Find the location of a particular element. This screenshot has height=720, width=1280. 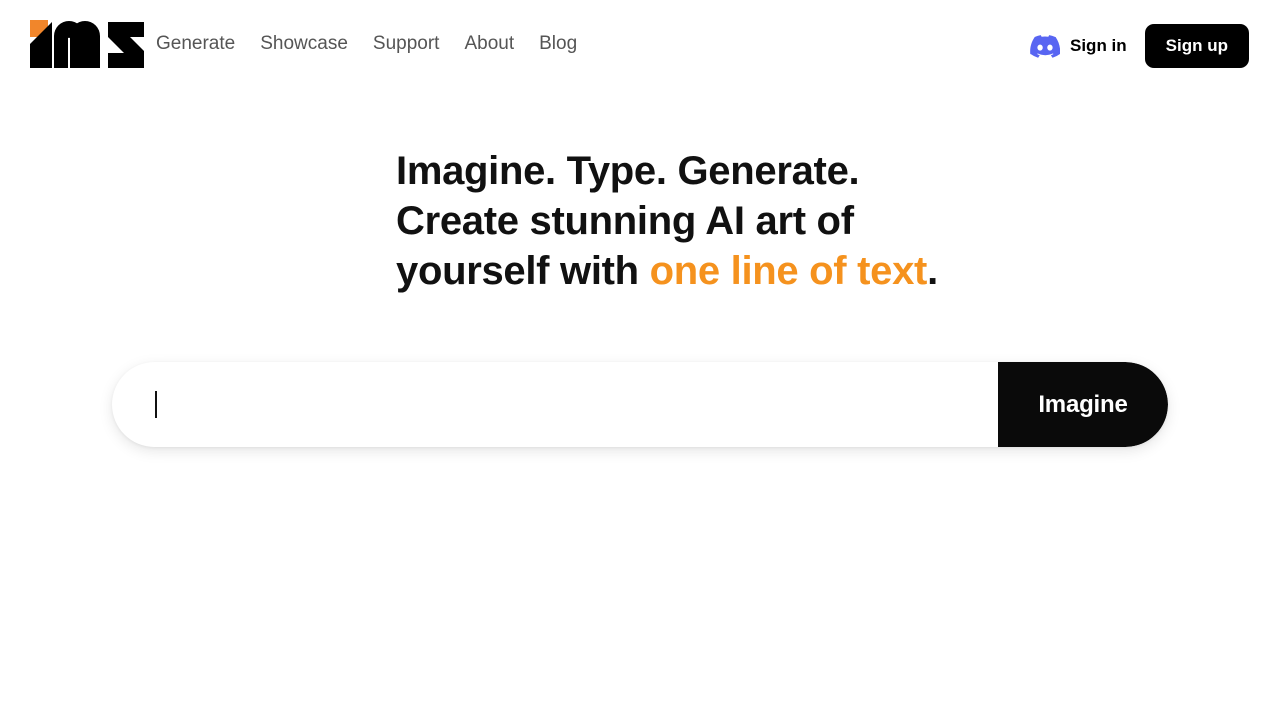

headline-line-2: Create stunning AI art of is located at coordinates (625, 221).